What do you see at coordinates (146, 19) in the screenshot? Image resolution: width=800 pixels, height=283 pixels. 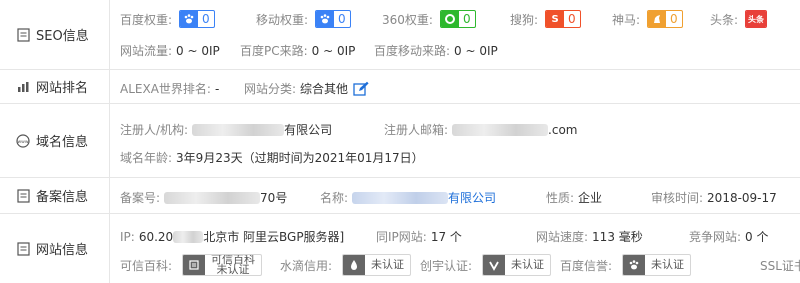 I see `baidu-weight-label: 百度权重:` at bounding box center [146, 19].